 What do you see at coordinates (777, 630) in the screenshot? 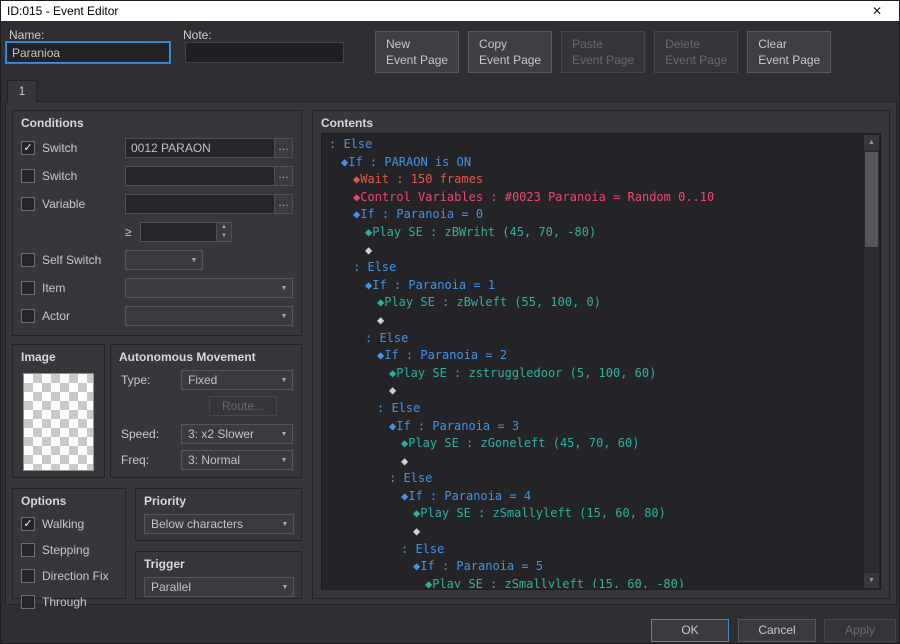
I see `cancel-button: Cancel` at bounding box center [777, 630].